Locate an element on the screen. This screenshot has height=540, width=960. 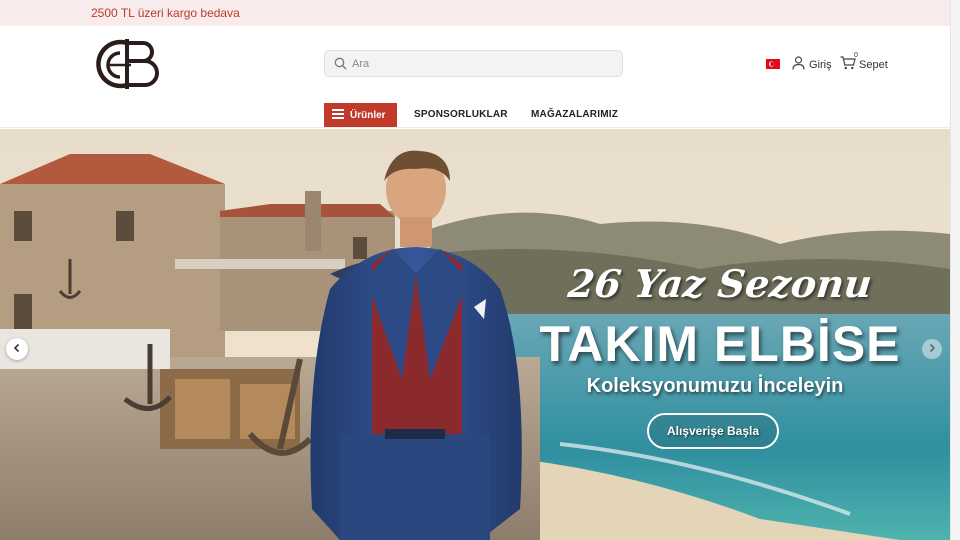
login-button: Giriş is located at coordinates (812, 64).